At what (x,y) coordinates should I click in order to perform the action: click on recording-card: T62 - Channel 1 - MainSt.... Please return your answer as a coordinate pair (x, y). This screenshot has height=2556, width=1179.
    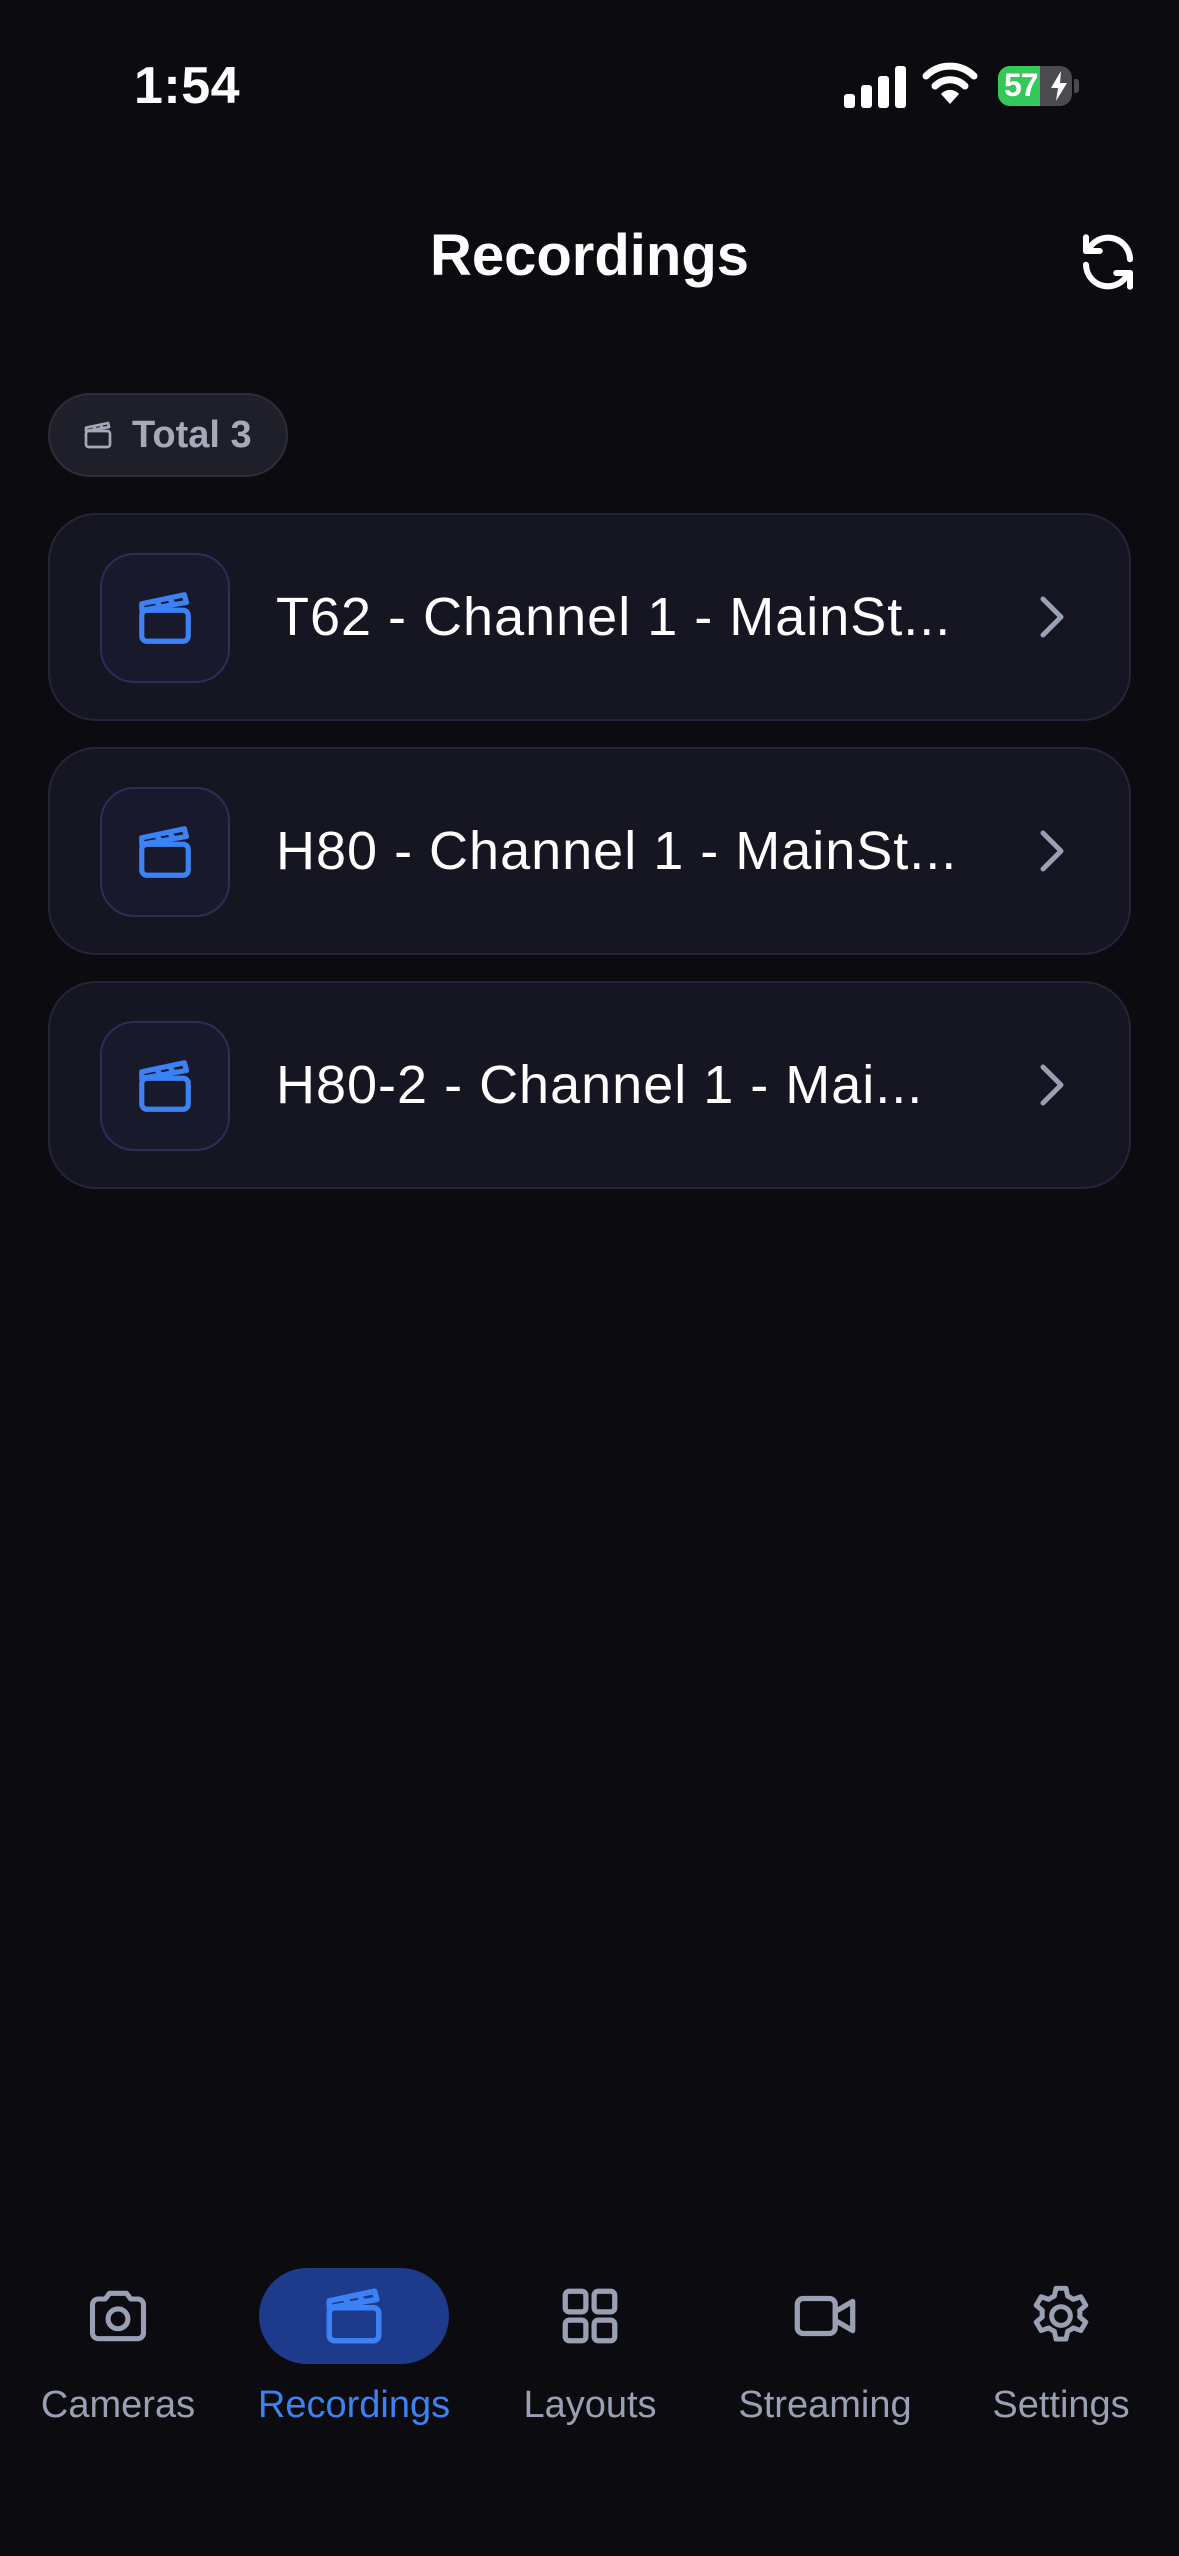
    Looking at the image, I should click on (589, 617).